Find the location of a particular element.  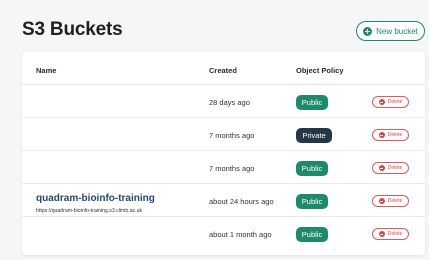

bucket-name-link: quadram-bioinfo-training is located at coordinates (95, 198).